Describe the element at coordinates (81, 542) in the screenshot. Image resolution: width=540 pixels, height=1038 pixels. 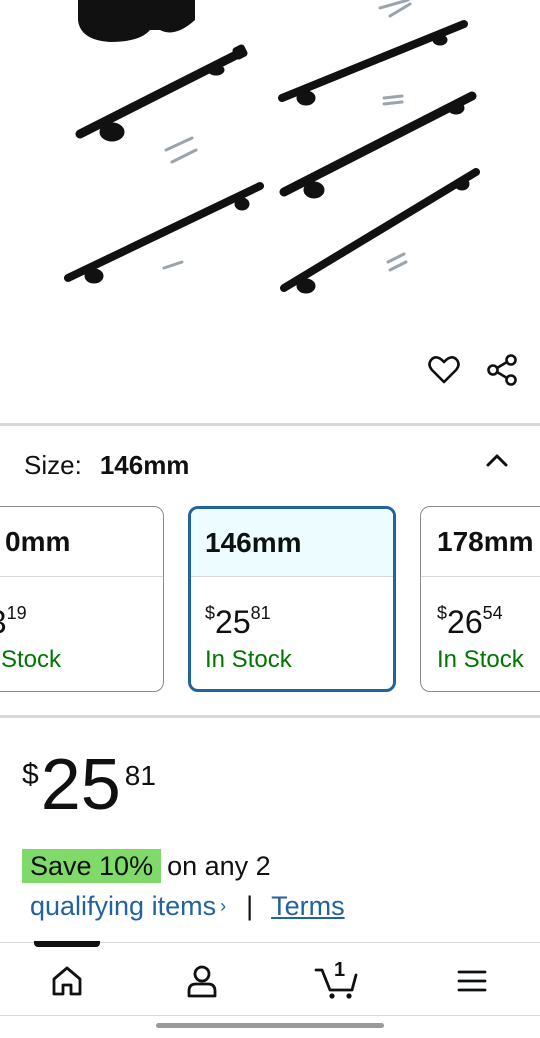
I see `size-option-label: 0mm` at that location.